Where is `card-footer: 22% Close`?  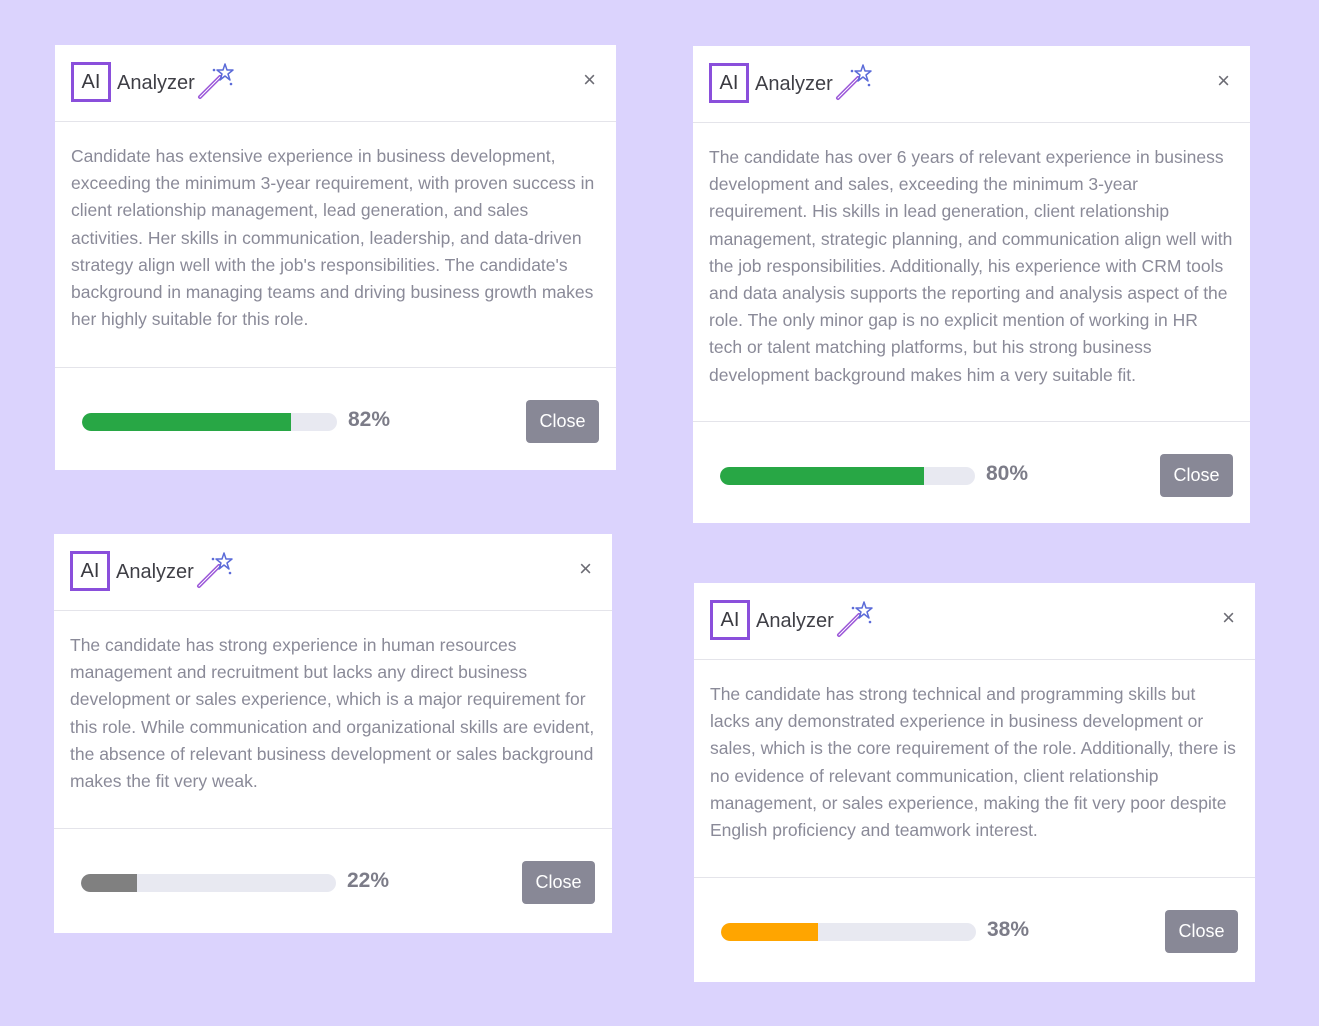
card-footer: 22% Close is located at coordinates (333, 880).